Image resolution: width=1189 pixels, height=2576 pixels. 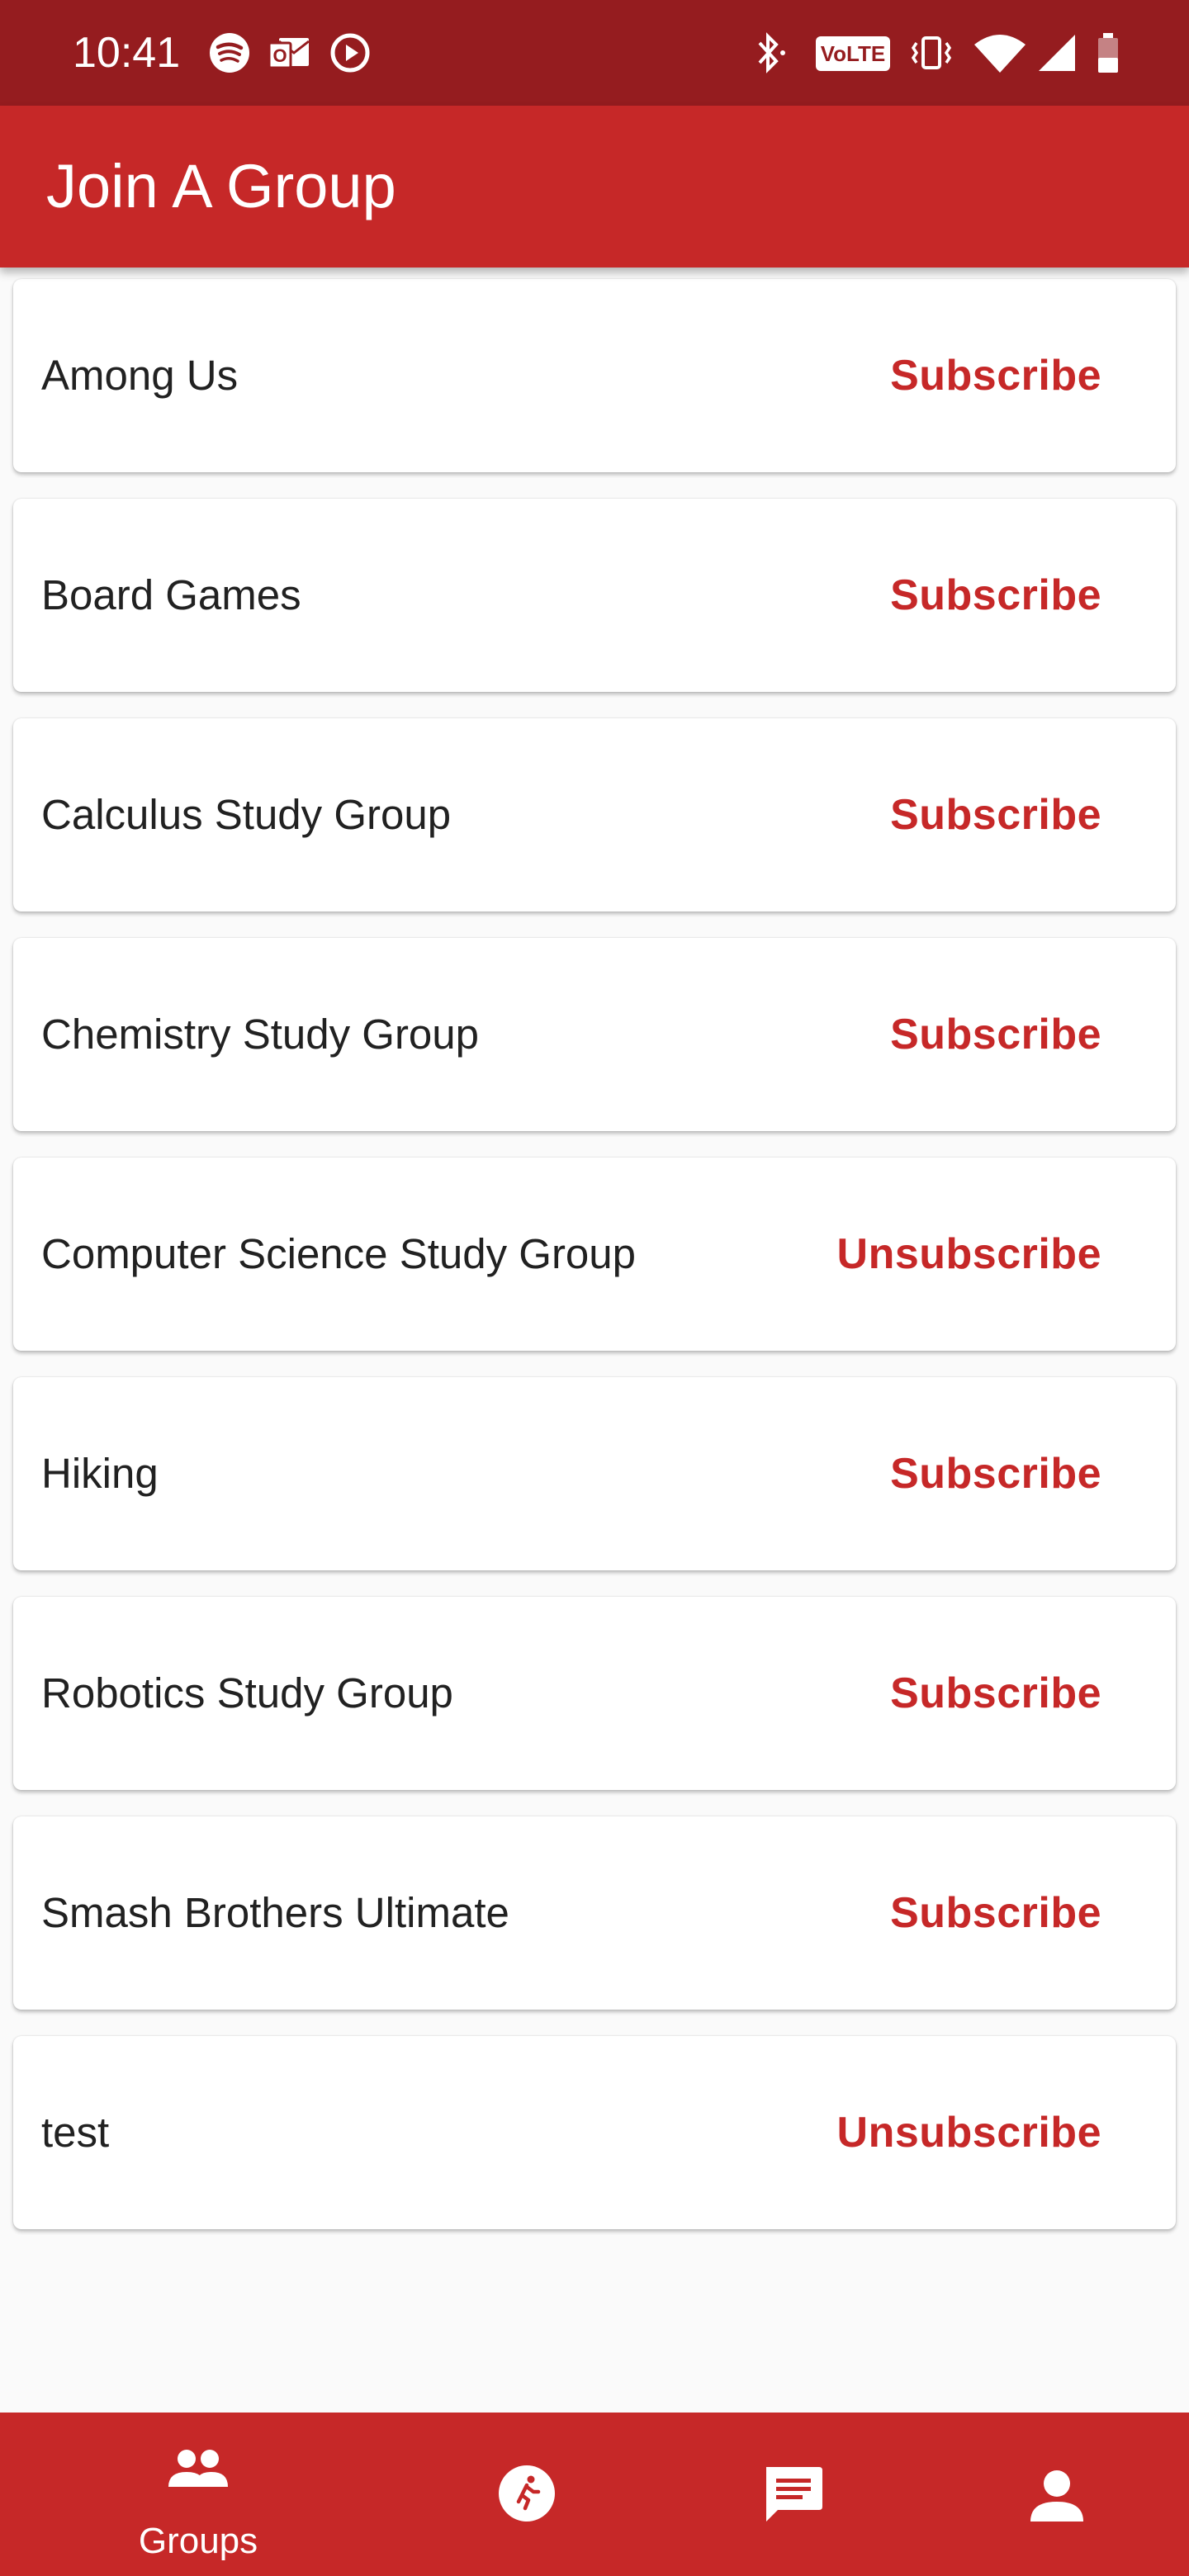 What do you see at coordinates (594, 53) in the screenshot?
I see `status-bar: 10:41 O VoLTE` at bounding box center [594, 53].